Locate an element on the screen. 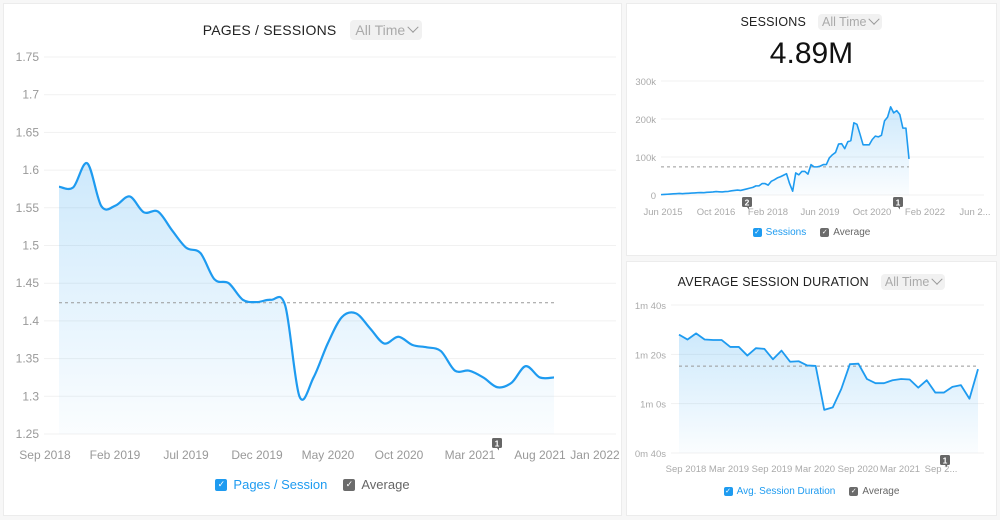 The image size is (1000, 520). chart-legend: ✓ Sessions ✓ Average is located at coordinates (811, 232).